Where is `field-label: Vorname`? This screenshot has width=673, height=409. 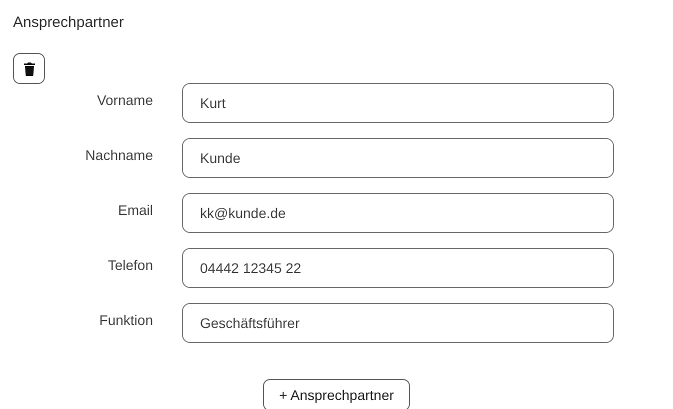 field-label: Vorname is located at coordinates (124, 100).